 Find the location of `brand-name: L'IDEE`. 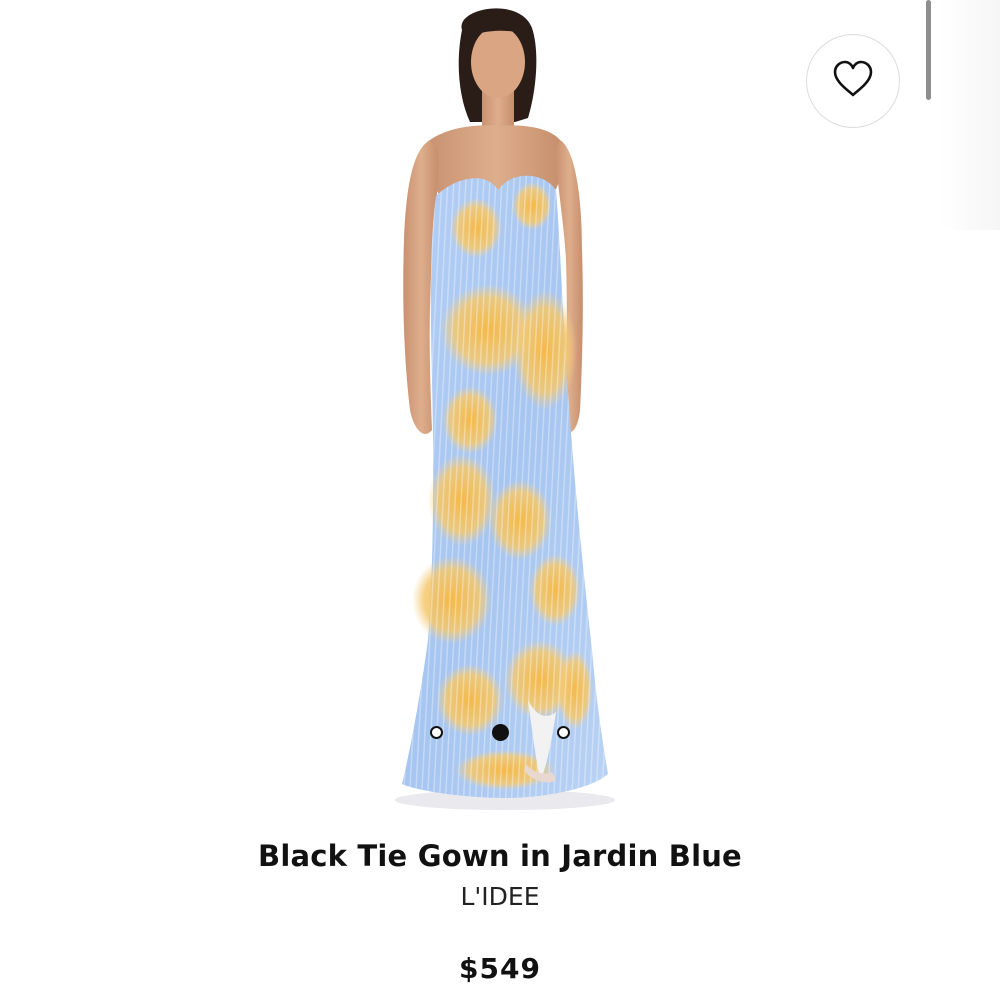

brand-name: L'IDEE is located at coordinates (500, 897).